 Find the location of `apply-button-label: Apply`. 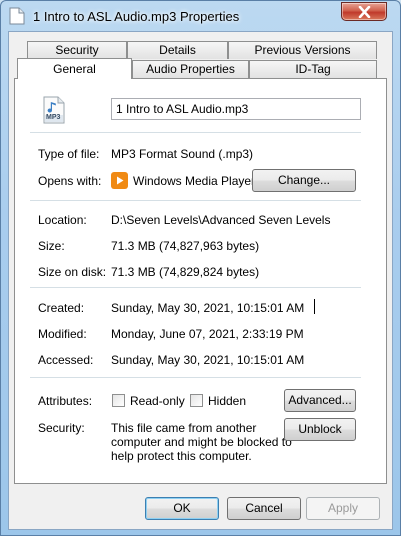

apply-button-label: Apply is located at coordinates (343, 508).